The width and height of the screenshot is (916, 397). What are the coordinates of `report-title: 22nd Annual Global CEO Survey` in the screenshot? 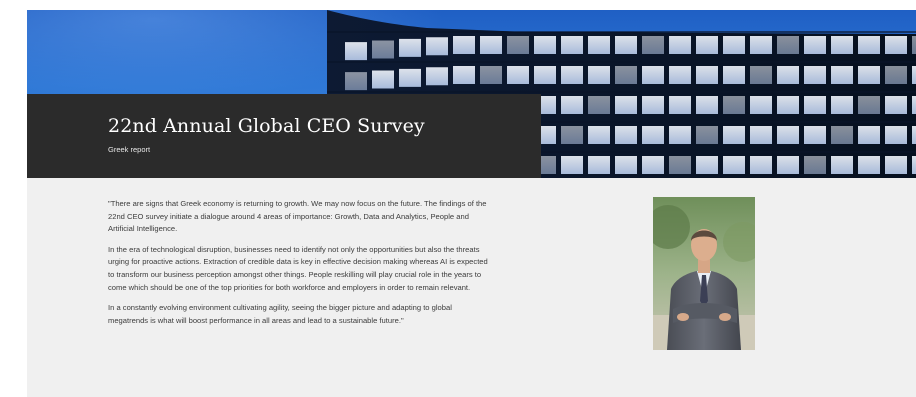 It's located at (266, 126).